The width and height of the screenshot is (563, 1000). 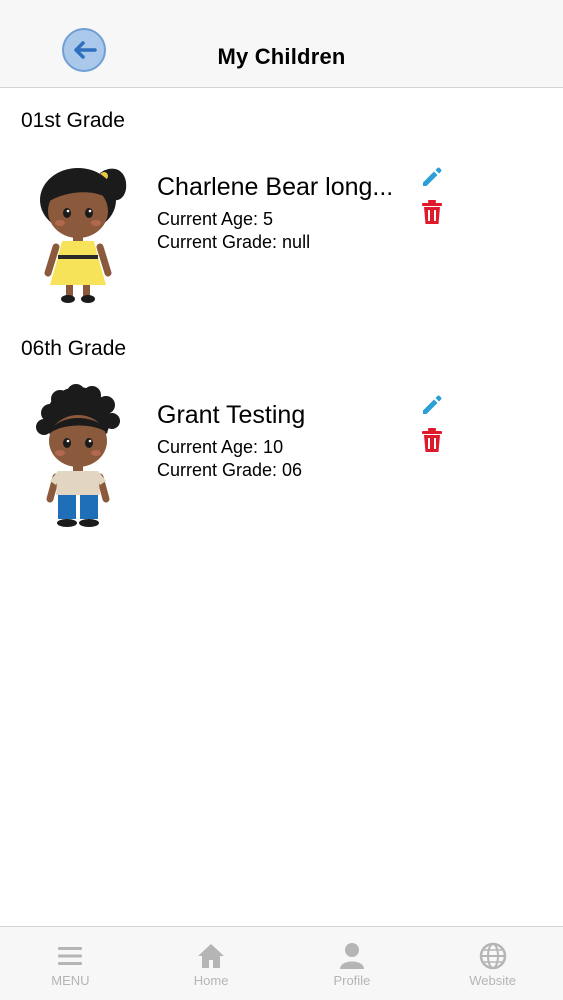 I want to click on tab-bar: MENU Home Profile Website, so click(x=281, y=963).